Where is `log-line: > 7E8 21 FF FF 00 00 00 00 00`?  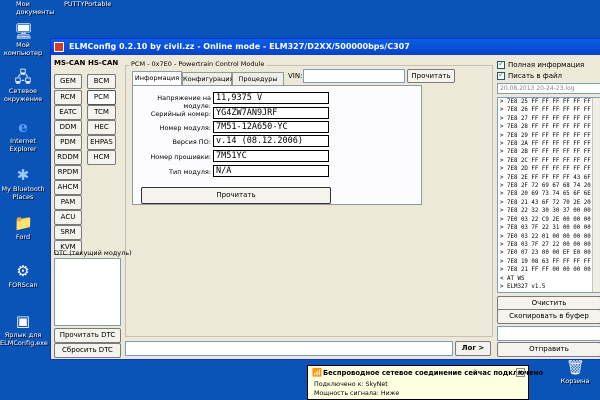
log-line: > 7E8 21 FF FF 00 00 00 00 00 is located at coordinates (550, 270).